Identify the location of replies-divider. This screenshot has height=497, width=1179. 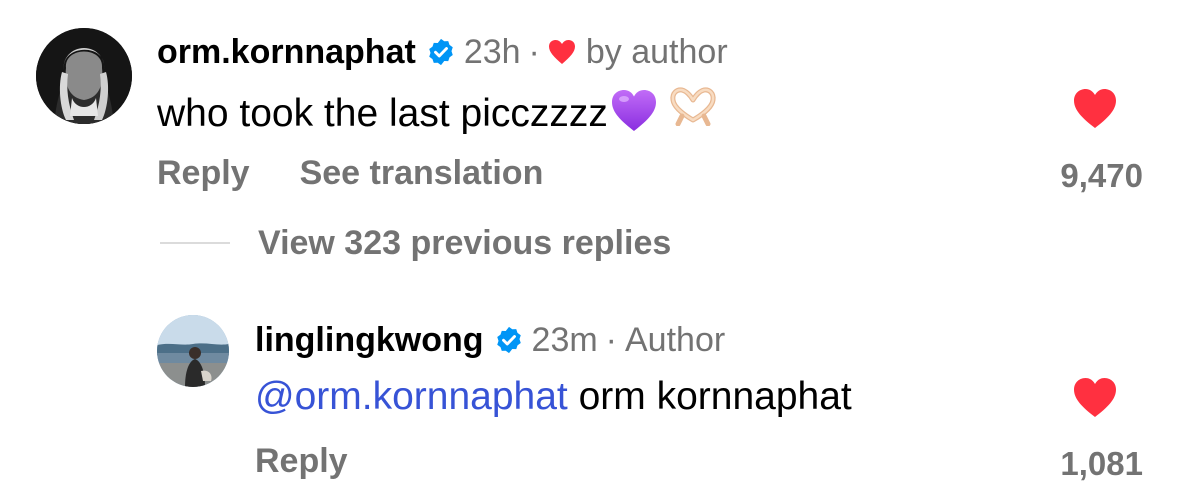
(195, 243).